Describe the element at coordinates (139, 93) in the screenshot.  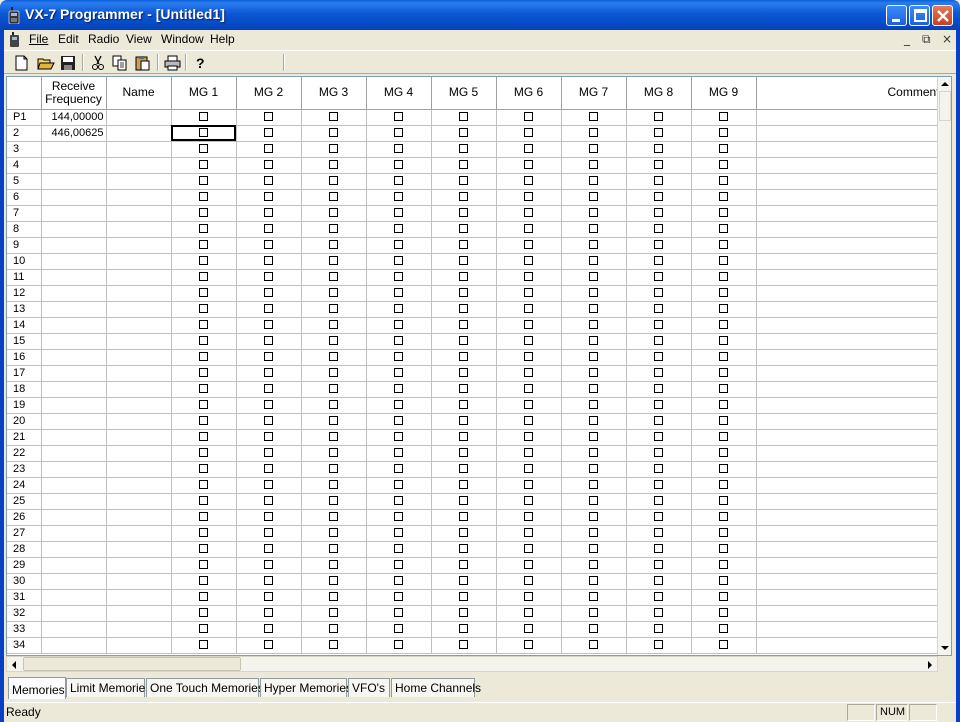
I see `column-header-name: Name` at that location.